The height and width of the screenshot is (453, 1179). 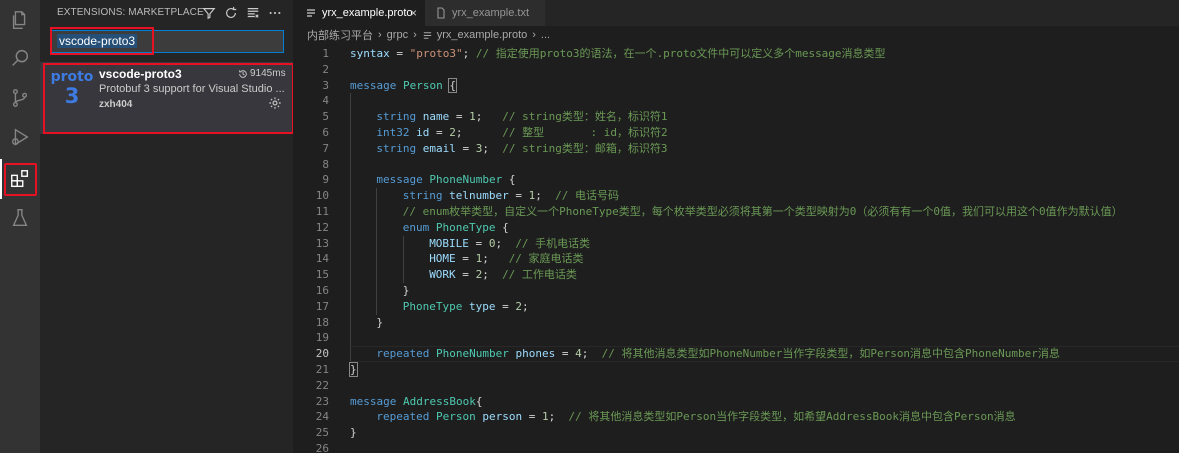 I want to click on line-number: 6, so click(x=325, y=132).